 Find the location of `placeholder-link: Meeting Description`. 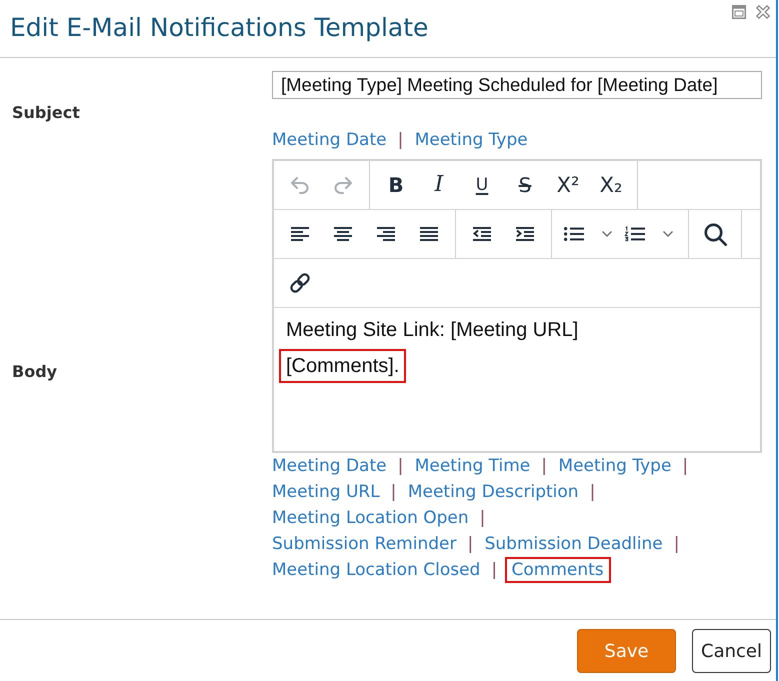

placeholder-link: Meeting Description is located at coordinates (493, 492).